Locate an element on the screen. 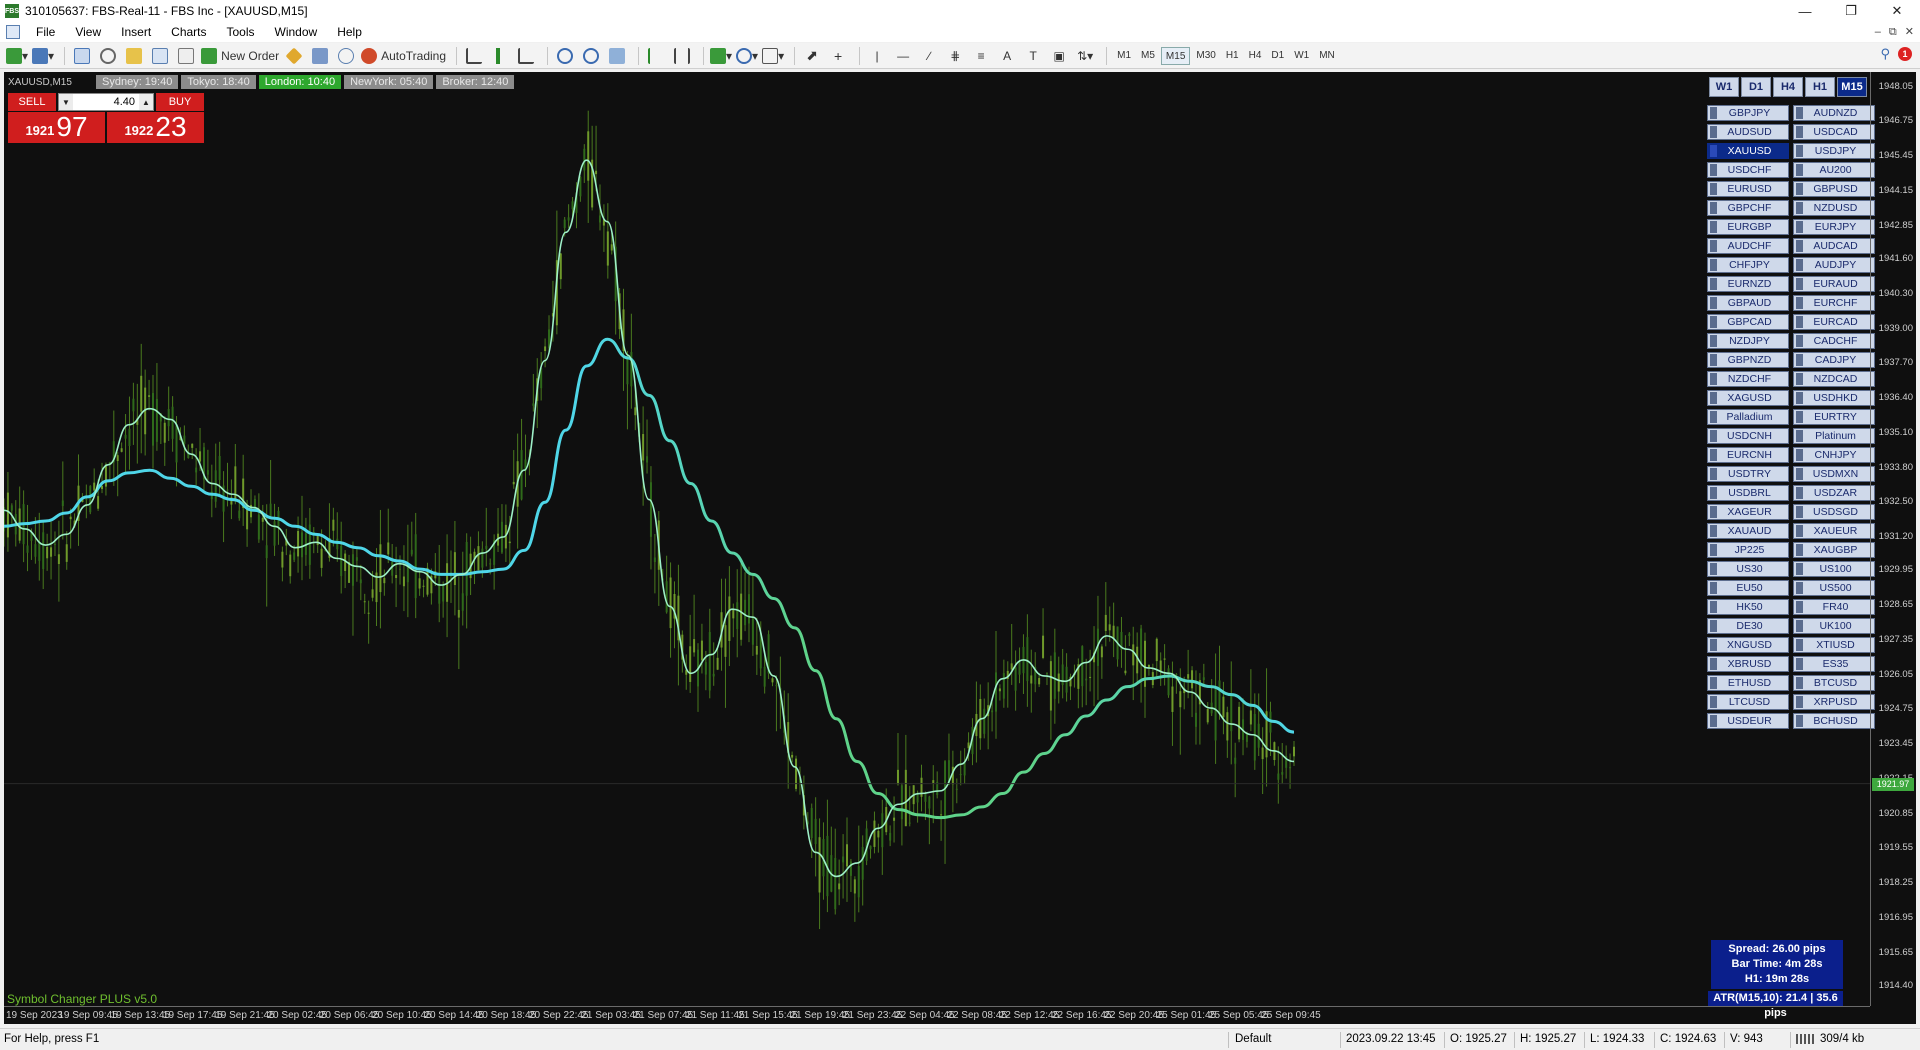 Image resolution: width=1920 pixels, height=1050 pixels. mdi-minimize-icon: – is located at coordinates (1878, 32).